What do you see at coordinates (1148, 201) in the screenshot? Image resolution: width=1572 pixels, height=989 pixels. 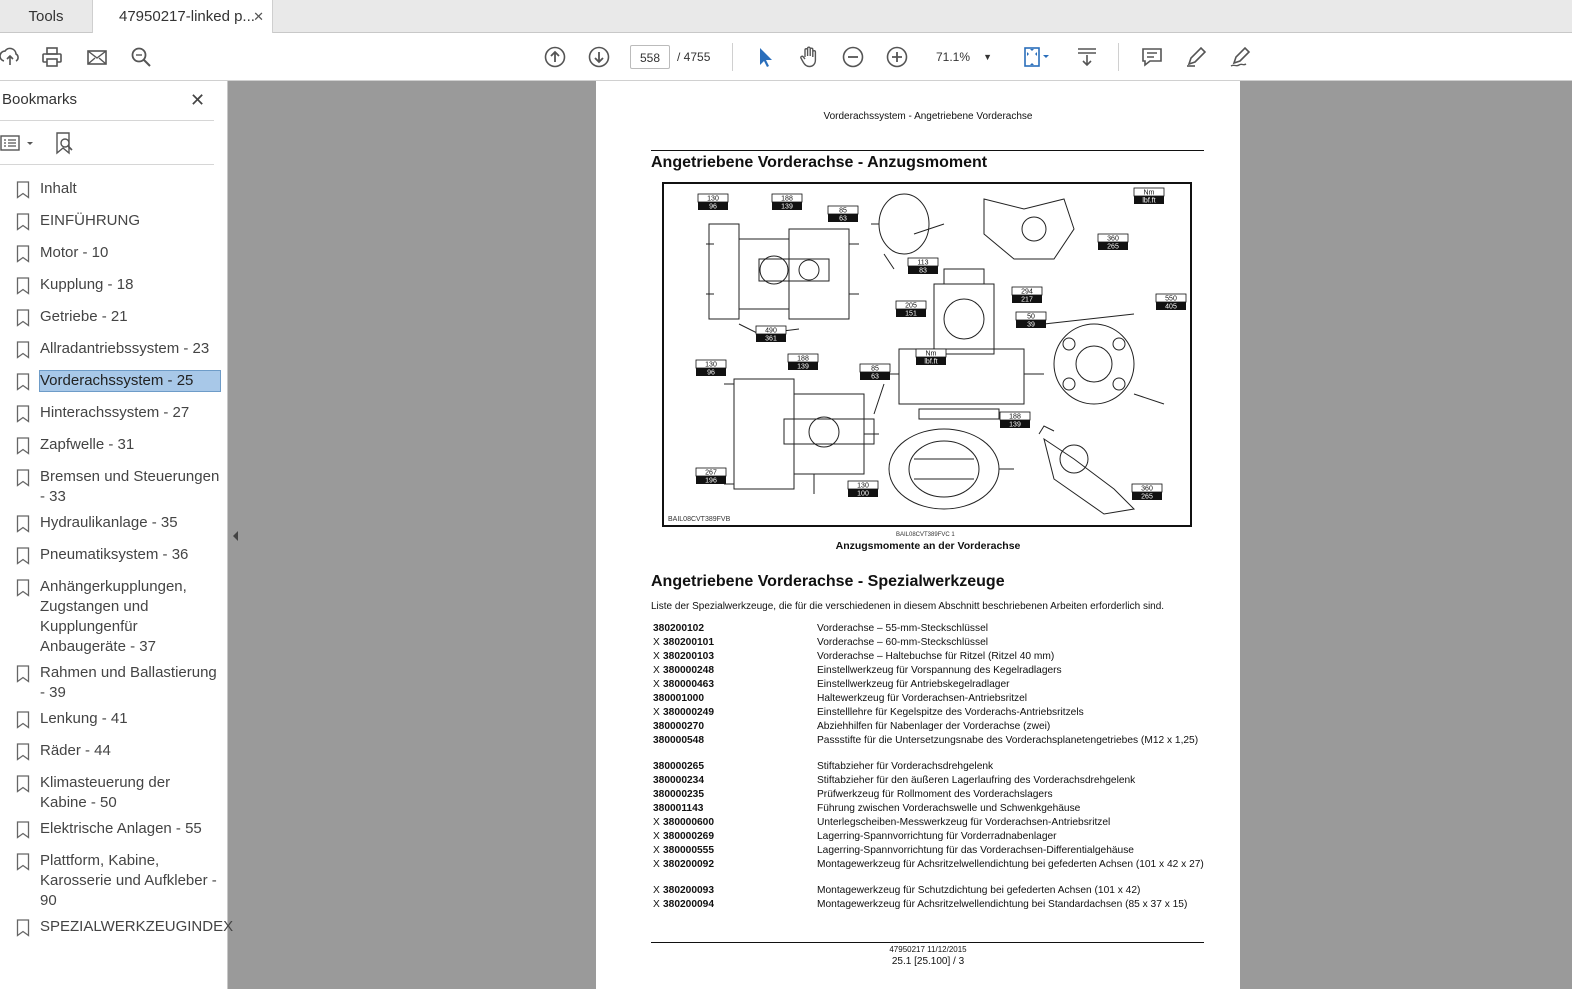 I see `legend-lbfft: lbf.ft` at bounding box center [1148, 201].